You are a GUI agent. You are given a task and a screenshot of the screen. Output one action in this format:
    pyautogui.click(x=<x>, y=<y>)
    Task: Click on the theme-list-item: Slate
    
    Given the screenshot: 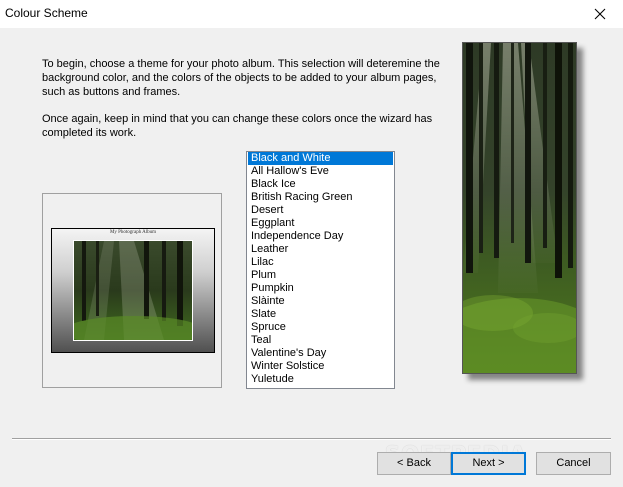 What is the action you would take?
    pyautogui.click(x=320, y=314)
    